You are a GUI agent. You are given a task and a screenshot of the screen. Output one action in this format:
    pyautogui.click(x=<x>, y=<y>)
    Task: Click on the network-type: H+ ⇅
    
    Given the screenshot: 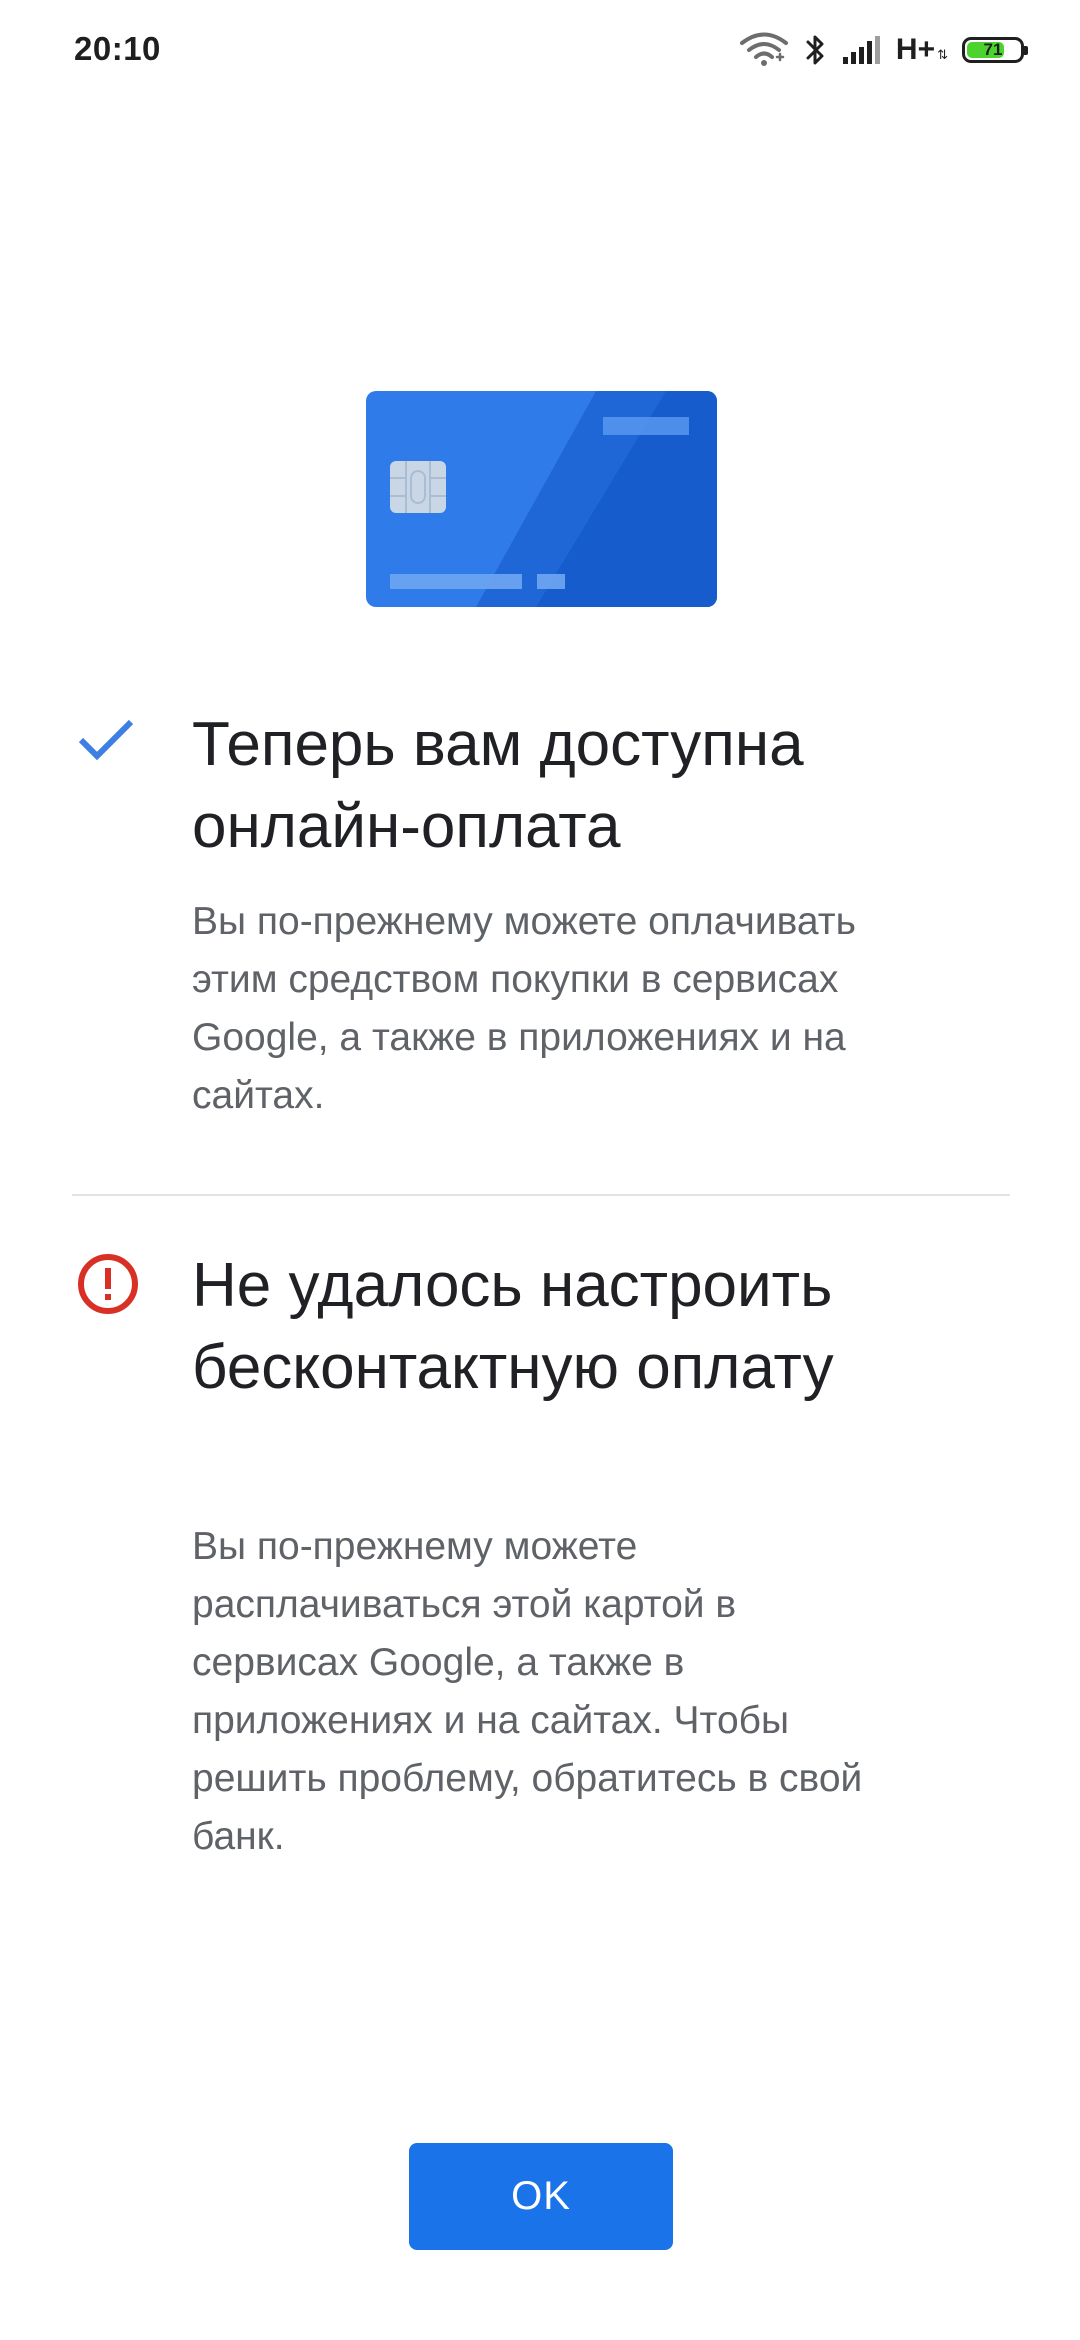 What is the action you would take?
    pyautogui.click(x=922, y=50)
    